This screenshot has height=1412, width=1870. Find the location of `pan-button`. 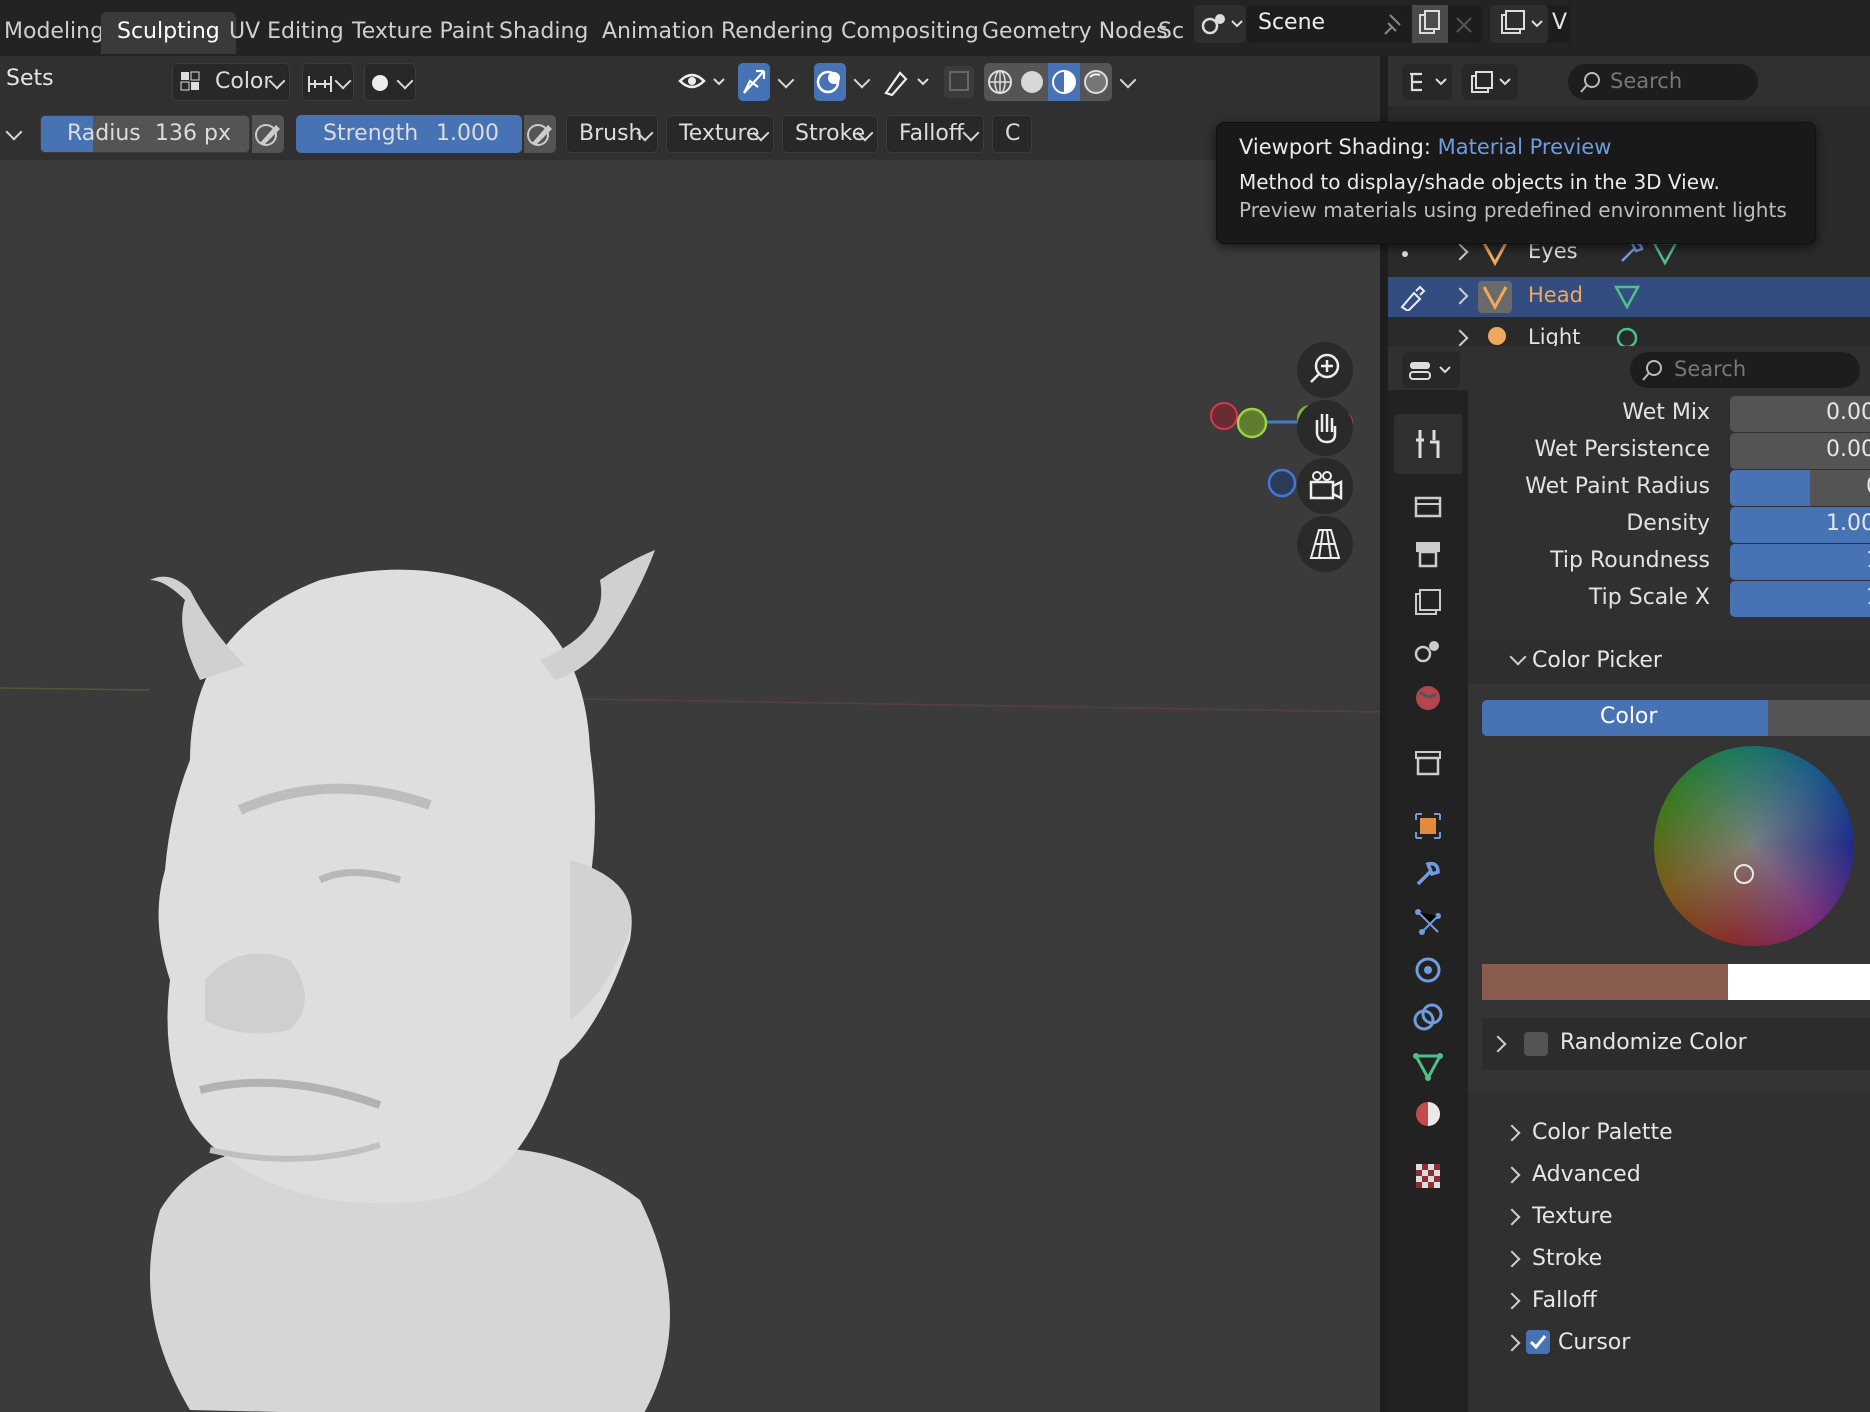

pan-button is located at coordinates (1325, 428).